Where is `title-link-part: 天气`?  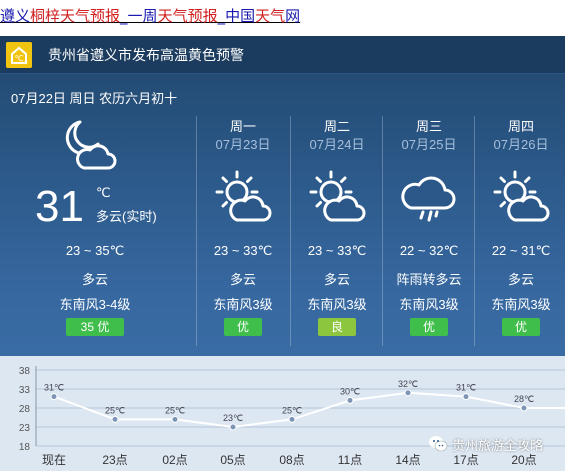 title-link-part: 天气 is located at coordinates (270, 16).